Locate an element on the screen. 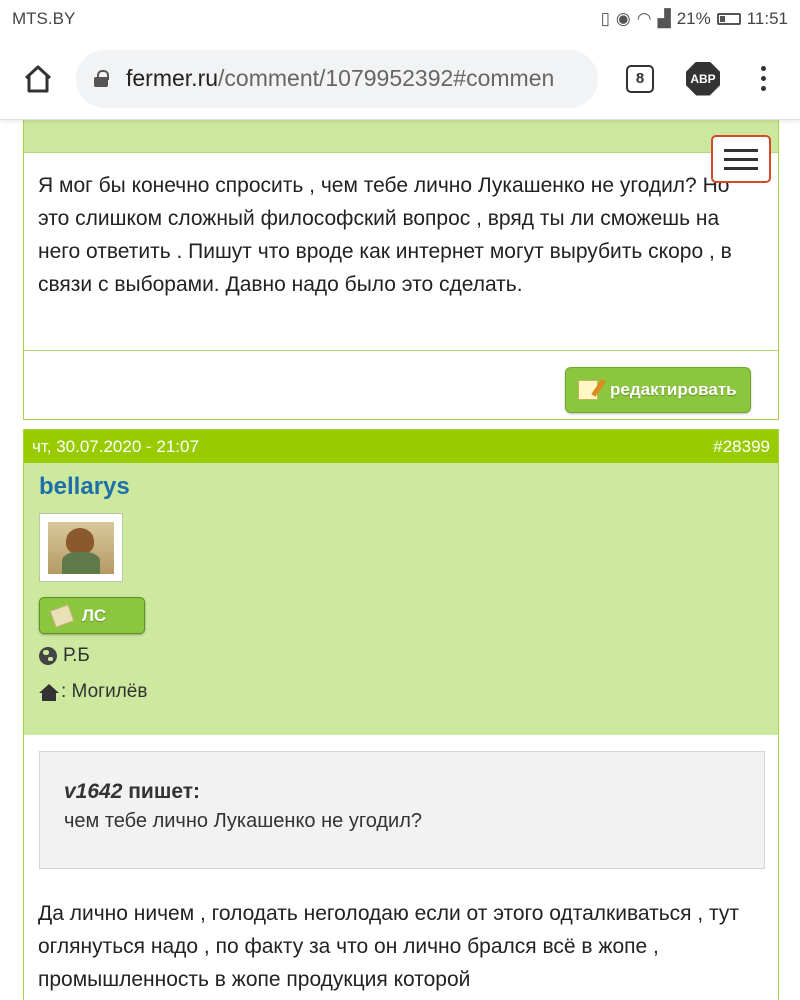 The height and width of the screenshot is (1000, 800). quote-header: v1642 пишет: is located at coordinates (402, 792).